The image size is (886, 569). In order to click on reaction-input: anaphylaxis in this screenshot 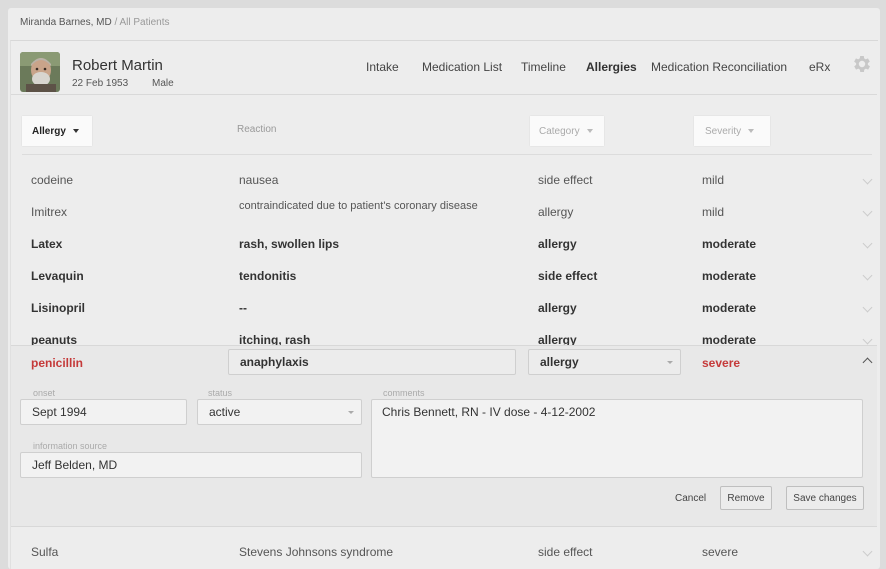, I will do `click(372, 362)`.